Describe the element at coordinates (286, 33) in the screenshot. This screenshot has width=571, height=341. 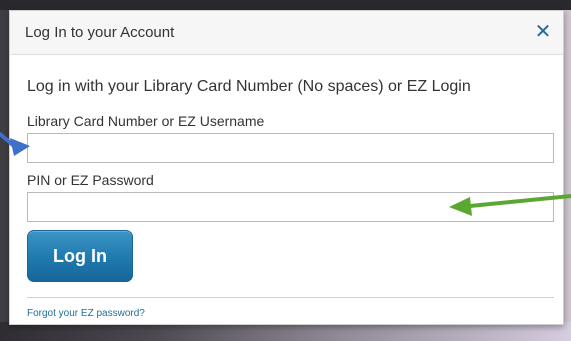
I see `modal-header: Log In to your Account ✕` at that location.